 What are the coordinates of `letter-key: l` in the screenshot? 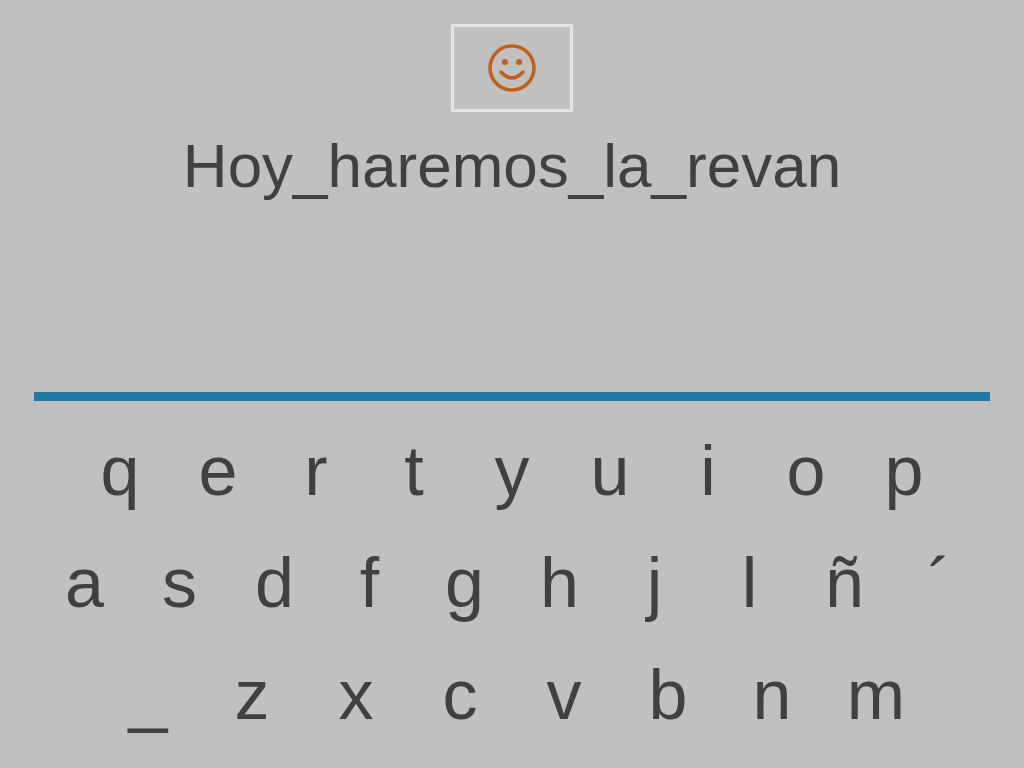 It's located at (749, 583).